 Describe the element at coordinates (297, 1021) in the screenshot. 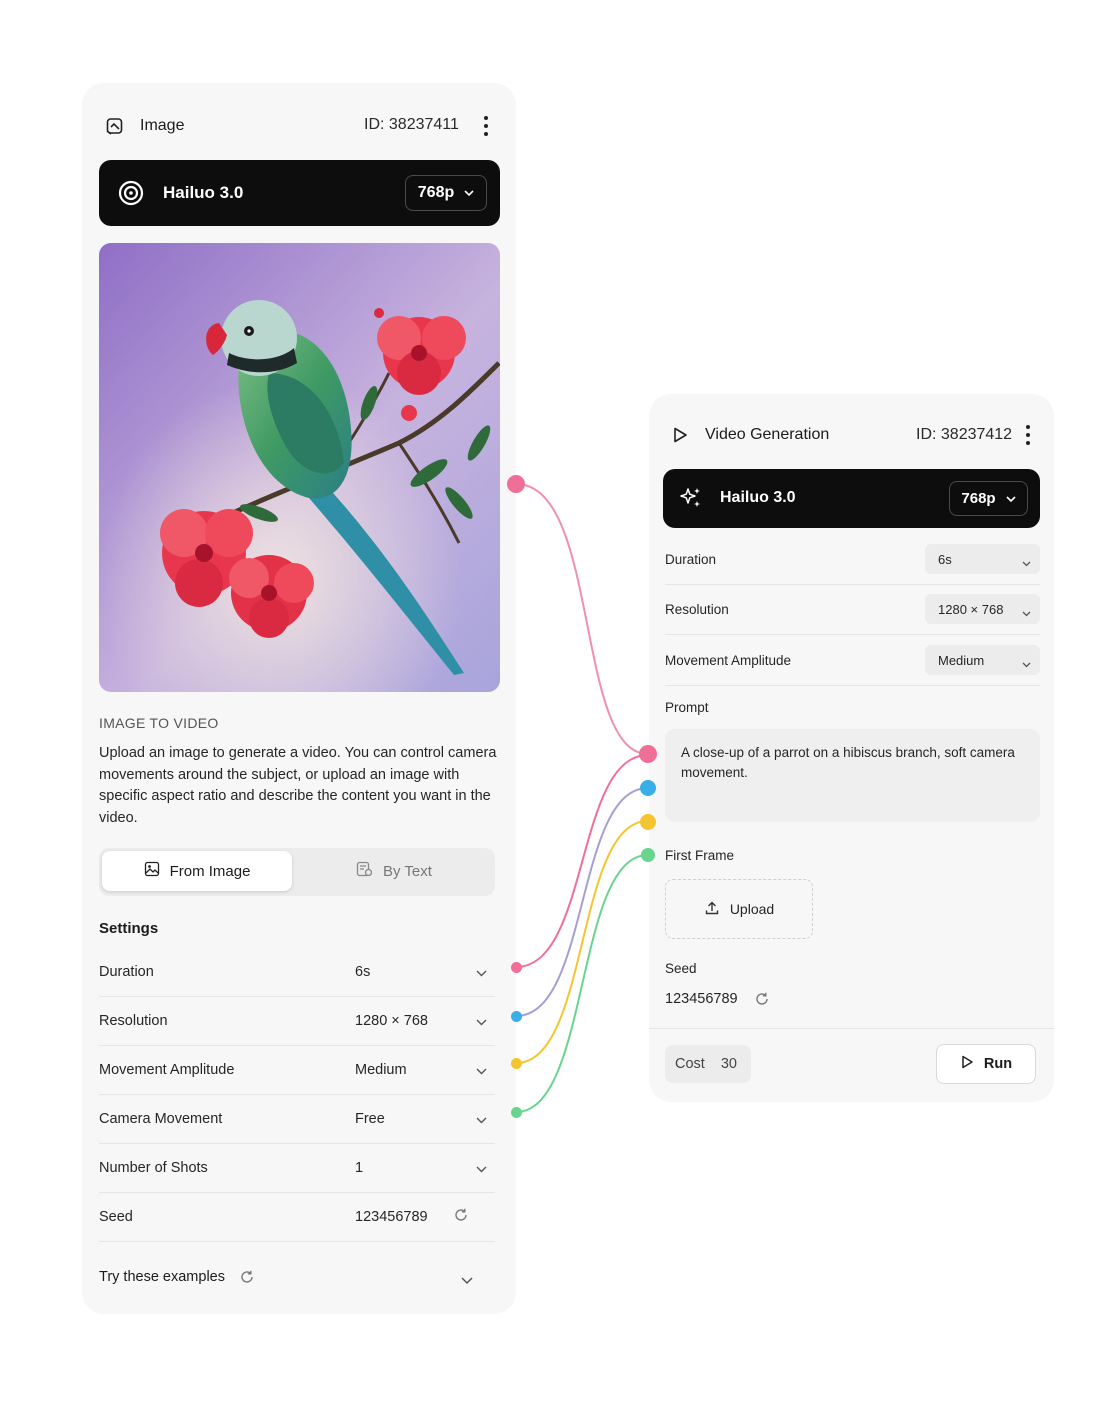

I see `setting-row-resolution: Resolution 1280 × 768` at that location.